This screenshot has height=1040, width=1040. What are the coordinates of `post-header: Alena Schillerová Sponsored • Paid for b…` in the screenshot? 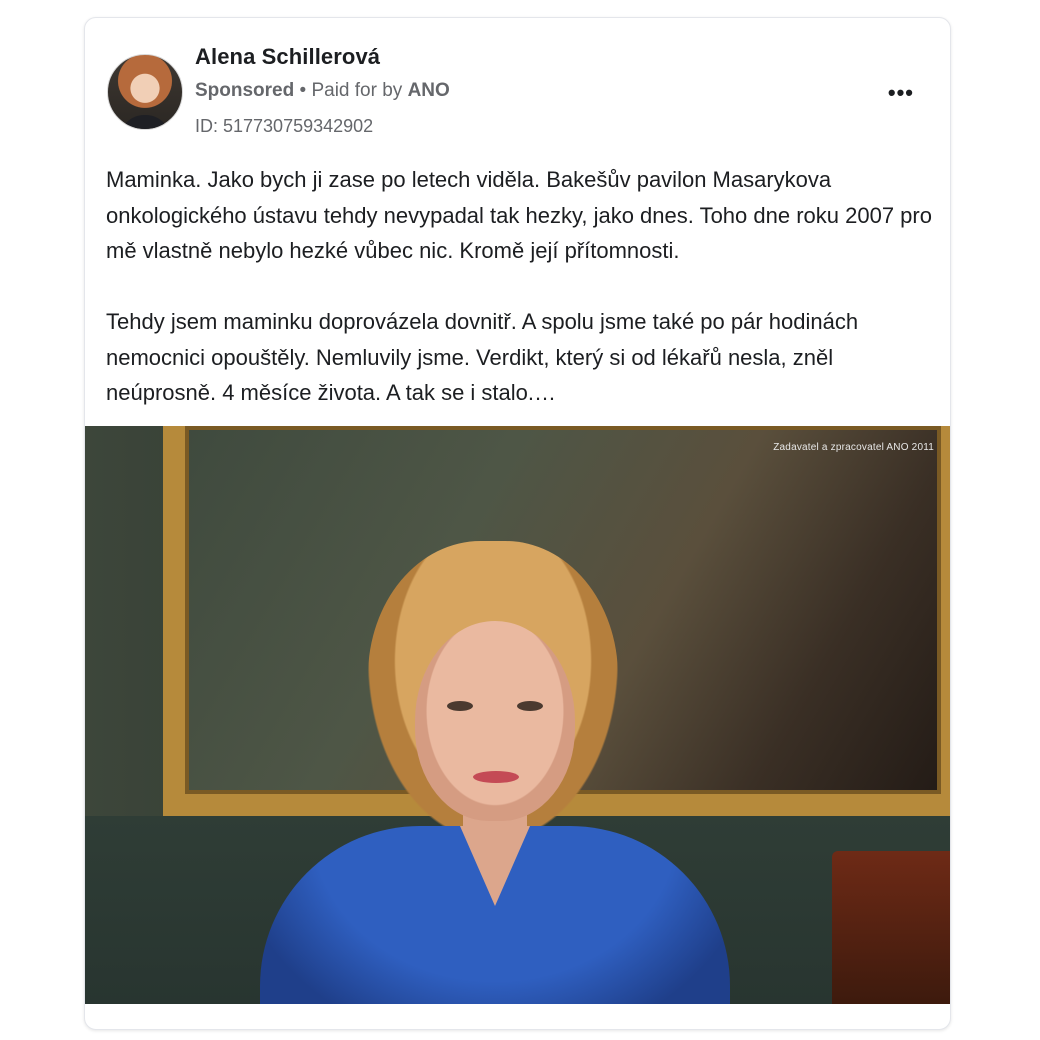 It's located at (517, 97).